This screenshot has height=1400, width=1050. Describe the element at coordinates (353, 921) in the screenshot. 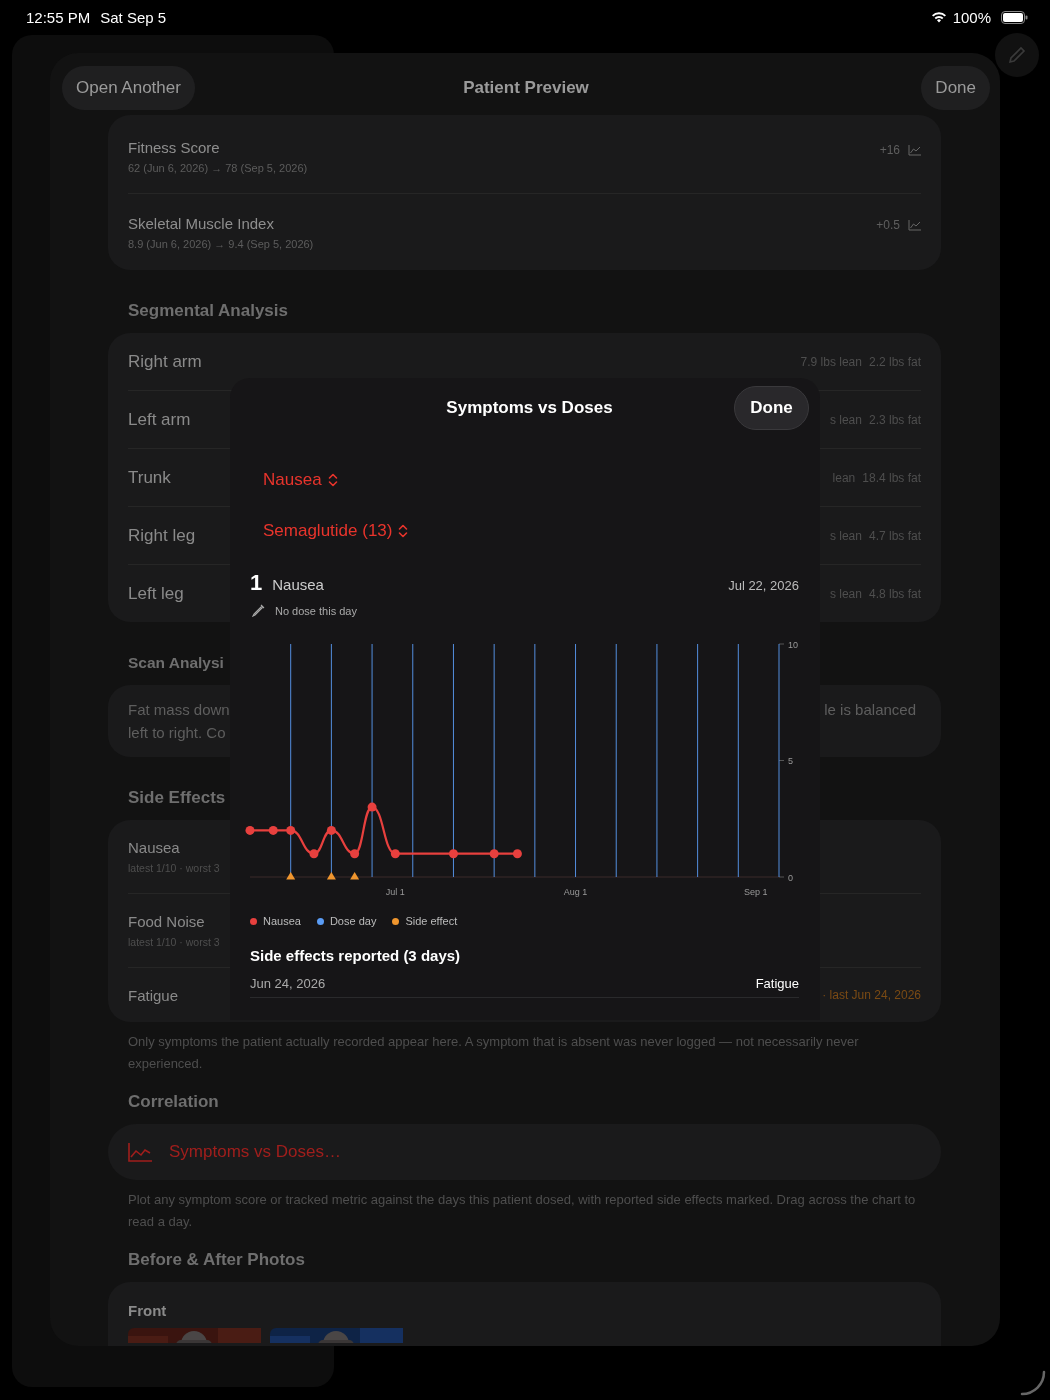

I see `legend-label: Dose day` at that location.